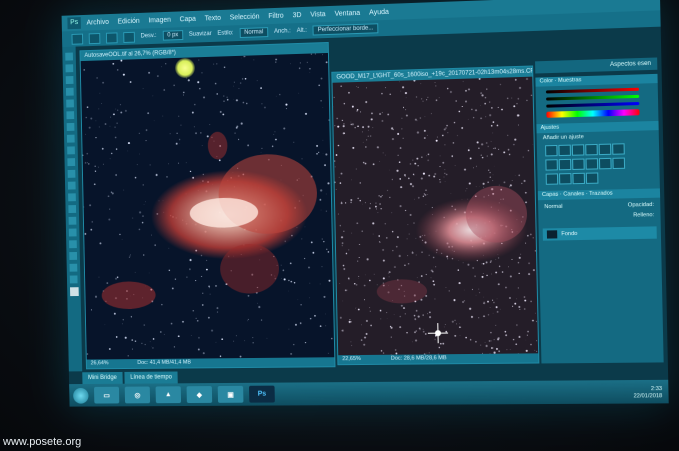 The width and height of the screenshot is (679, 451). I want to click on levels-icon, so click(564, 150).